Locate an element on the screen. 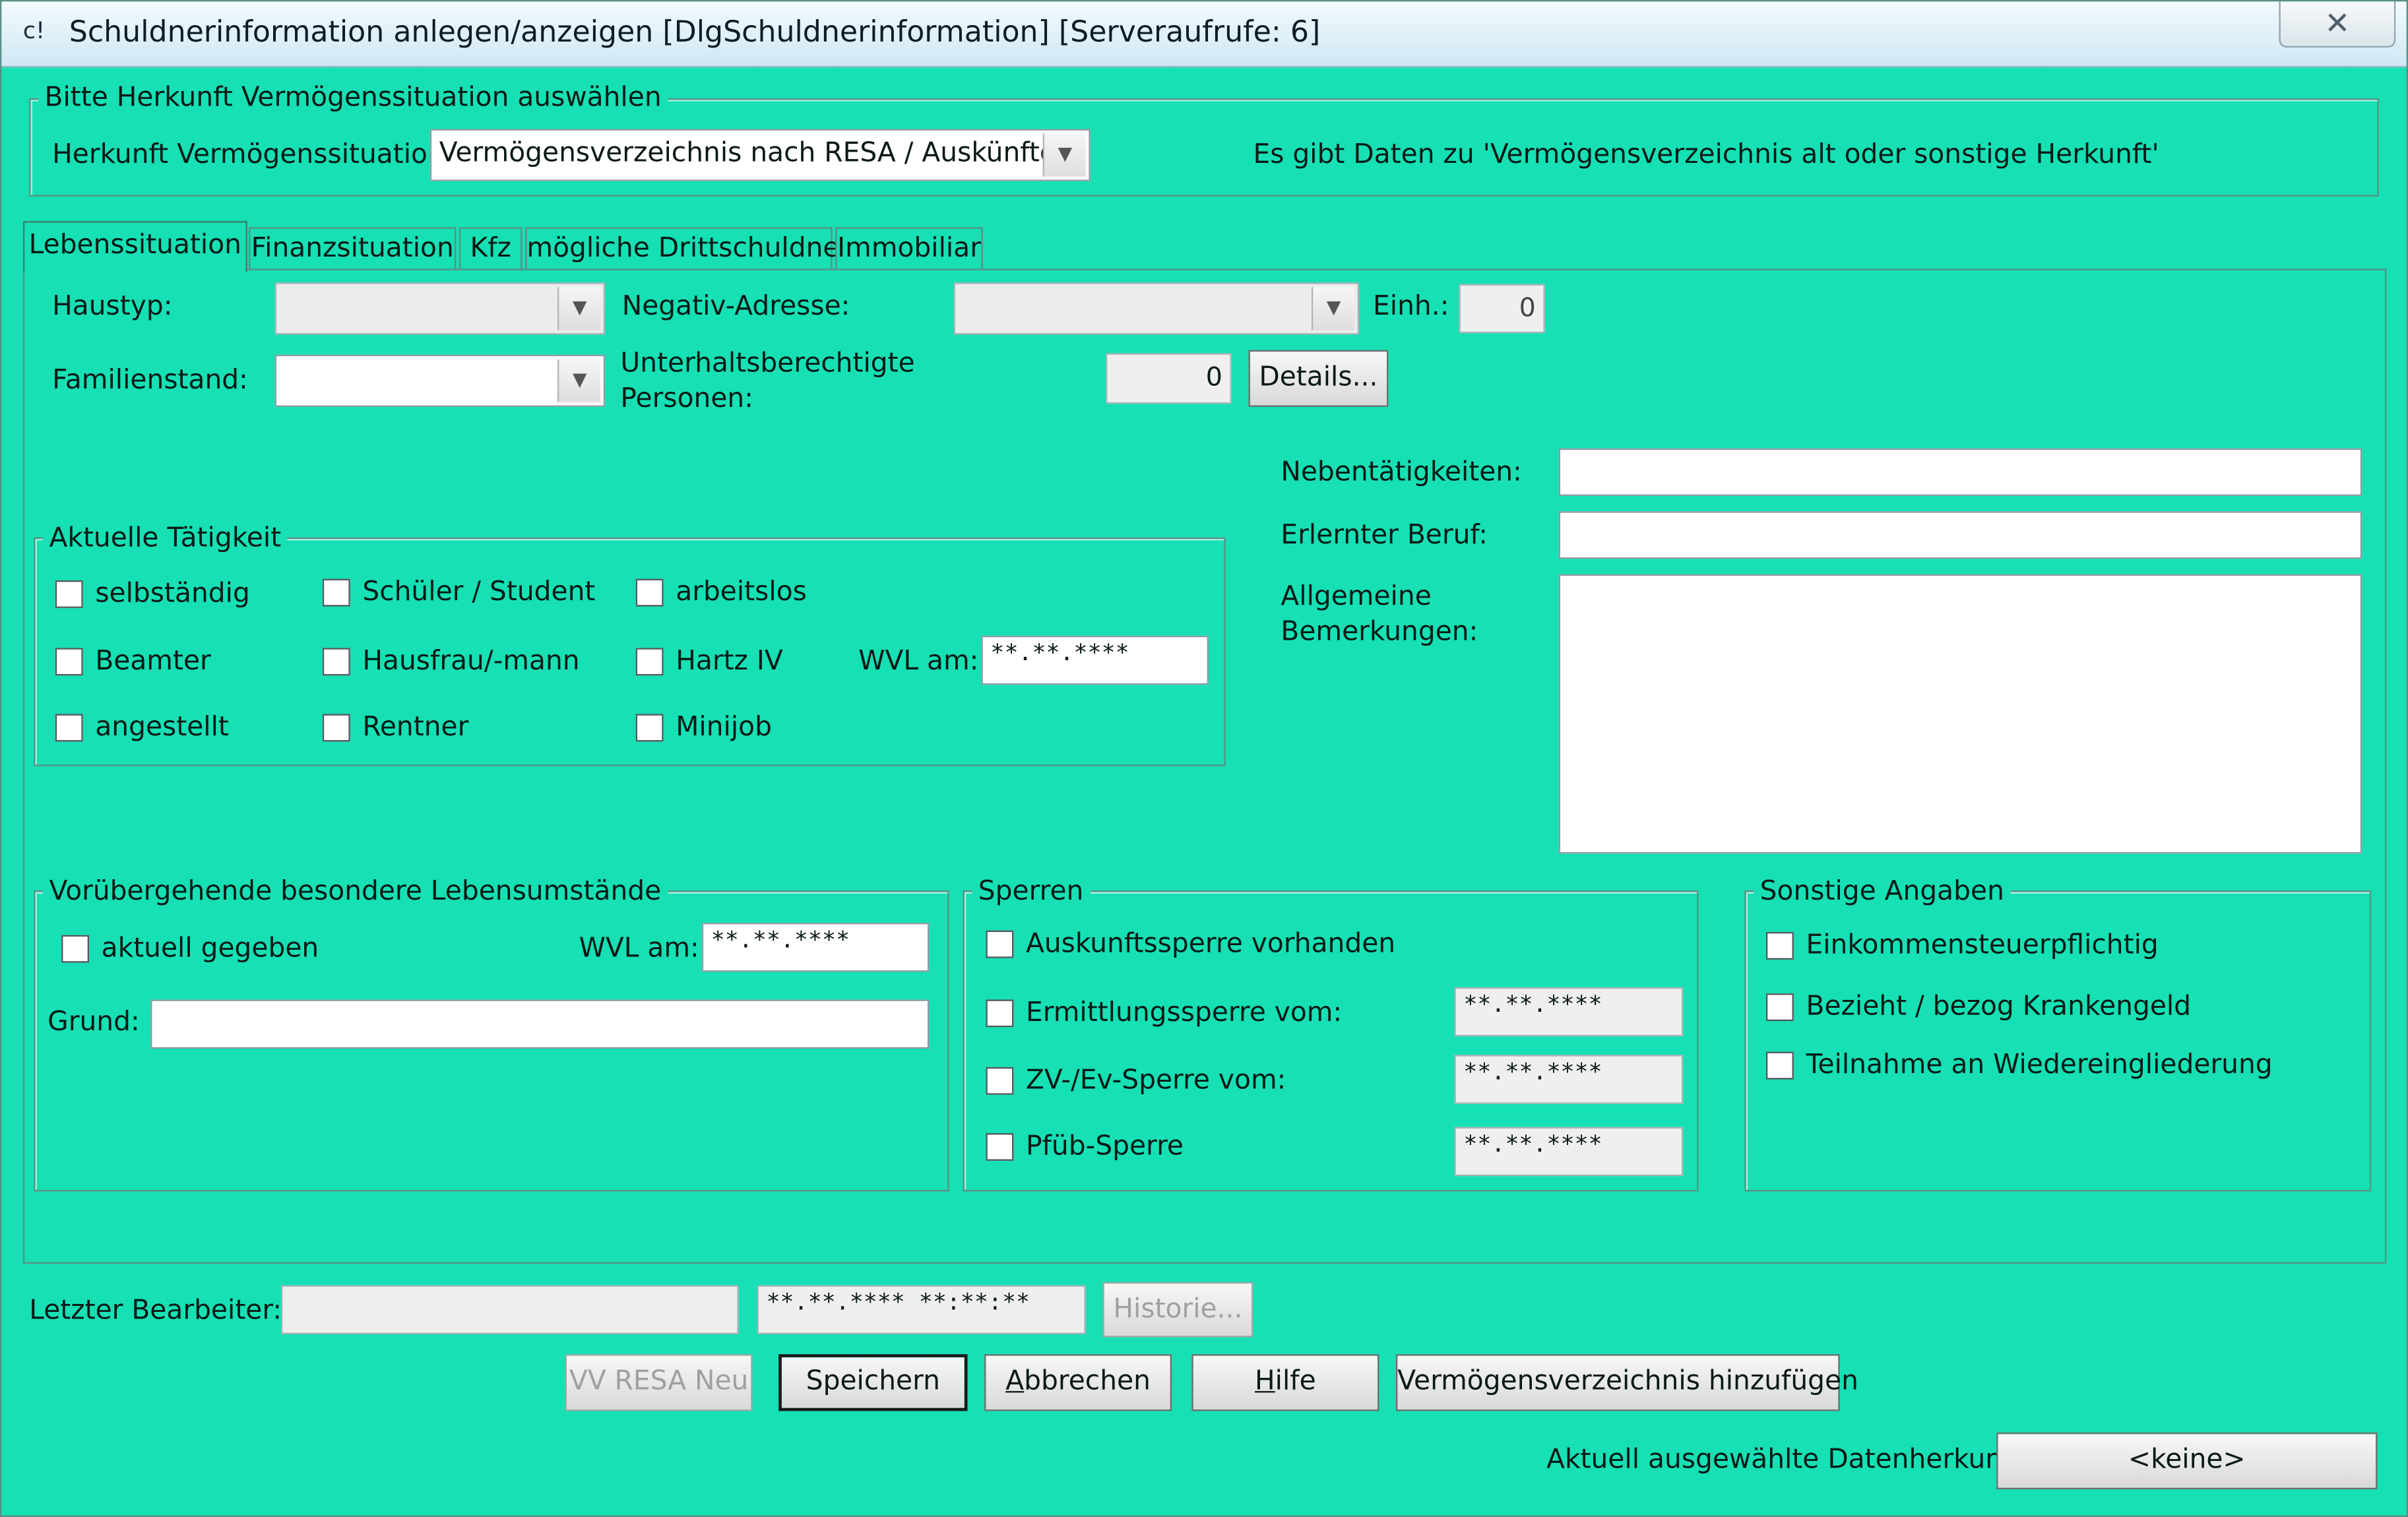 This screenshot has height=1517, width=2408. checkbox-krankengeld is located at coordinates (1779, 1007).